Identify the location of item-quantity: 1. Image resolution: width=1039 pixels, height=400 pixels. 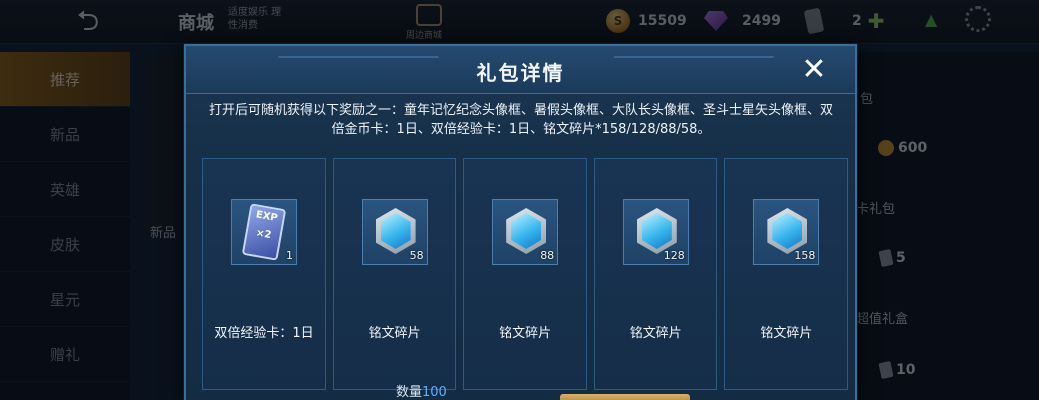
(289, 255).